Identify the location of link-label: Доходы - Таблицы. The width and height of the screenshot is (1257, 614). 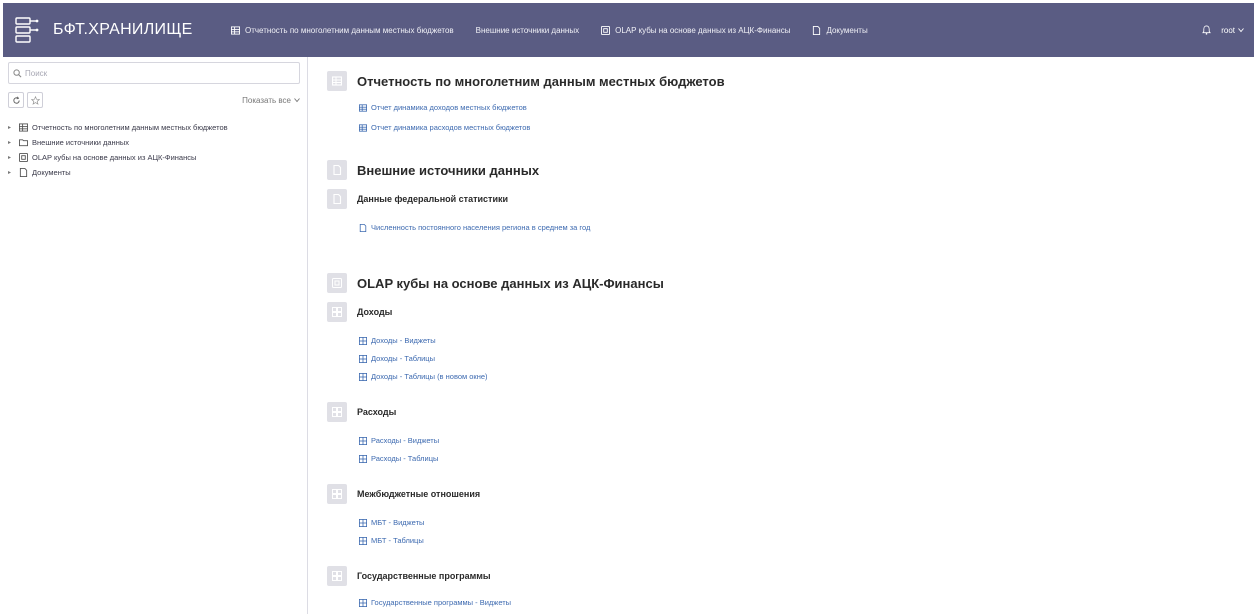
(403, 358).